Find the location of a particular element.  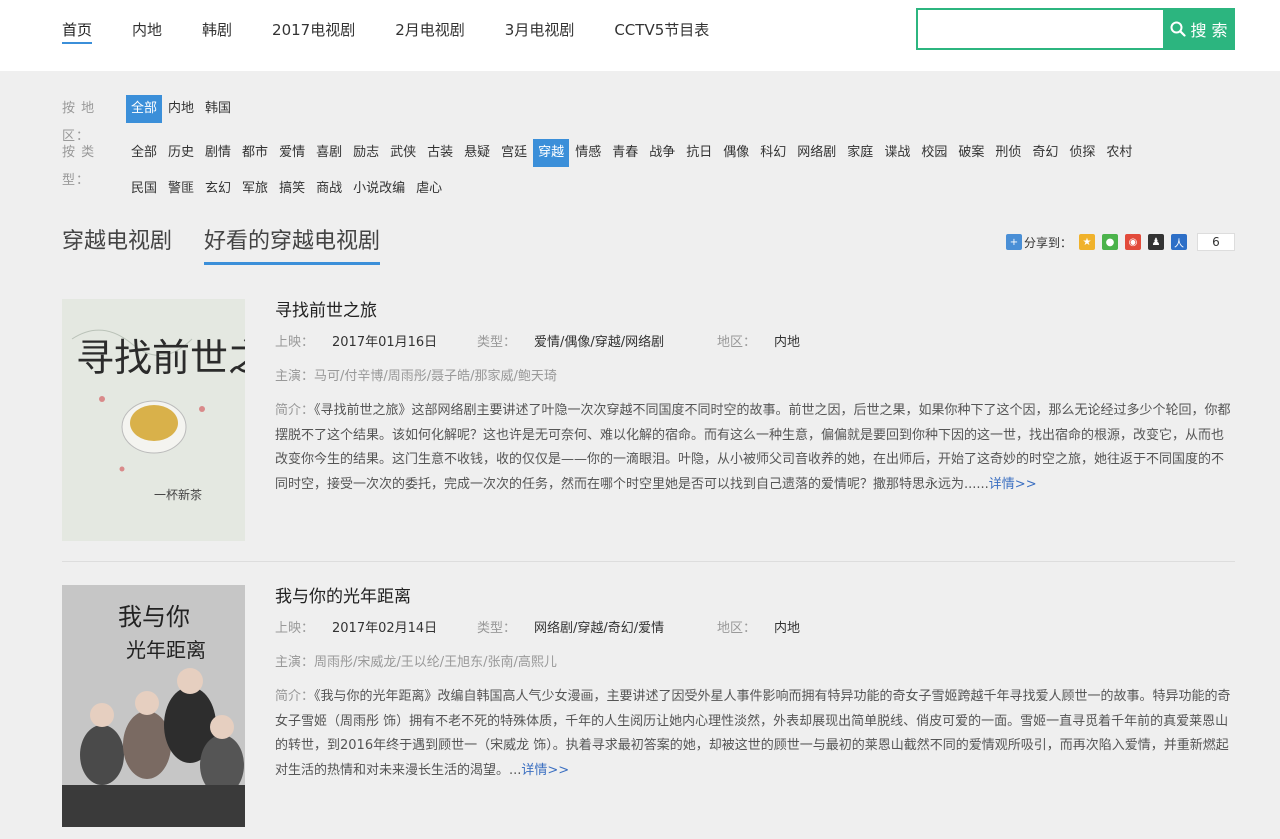

type-filter-tag: 商战 is located at coordinates (329, 189).